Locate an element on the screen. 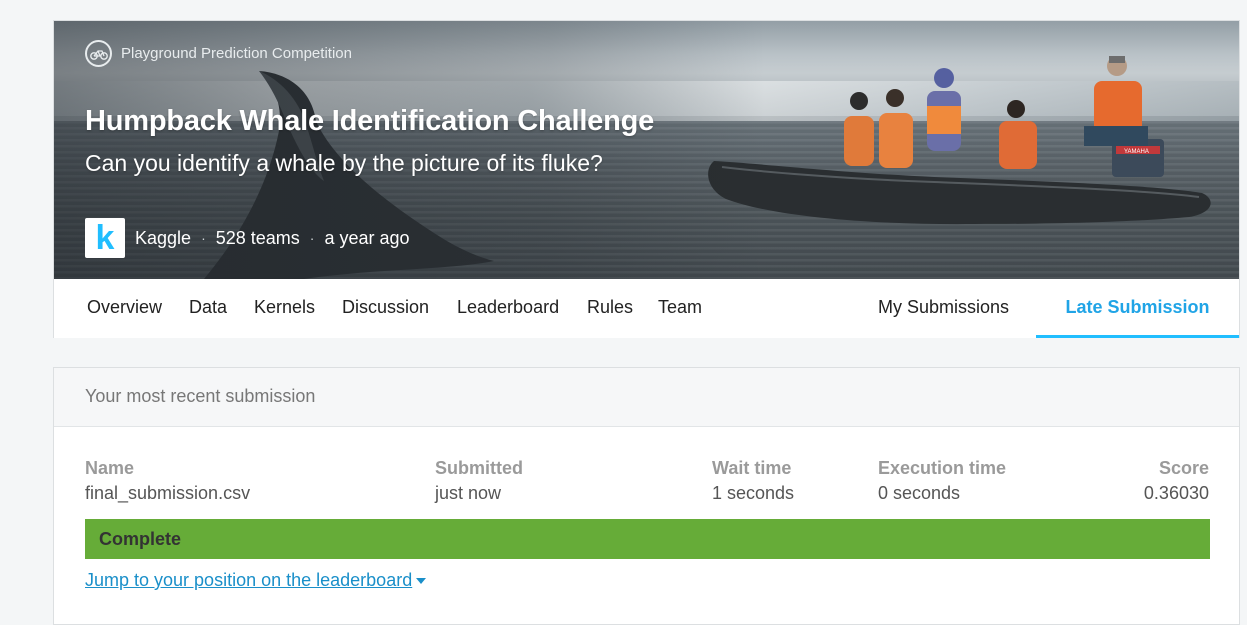 This screenshot has width=1247, height=625. jump-link-label: Jump to your position on the leaderboard is located at coordinates (248, 580).